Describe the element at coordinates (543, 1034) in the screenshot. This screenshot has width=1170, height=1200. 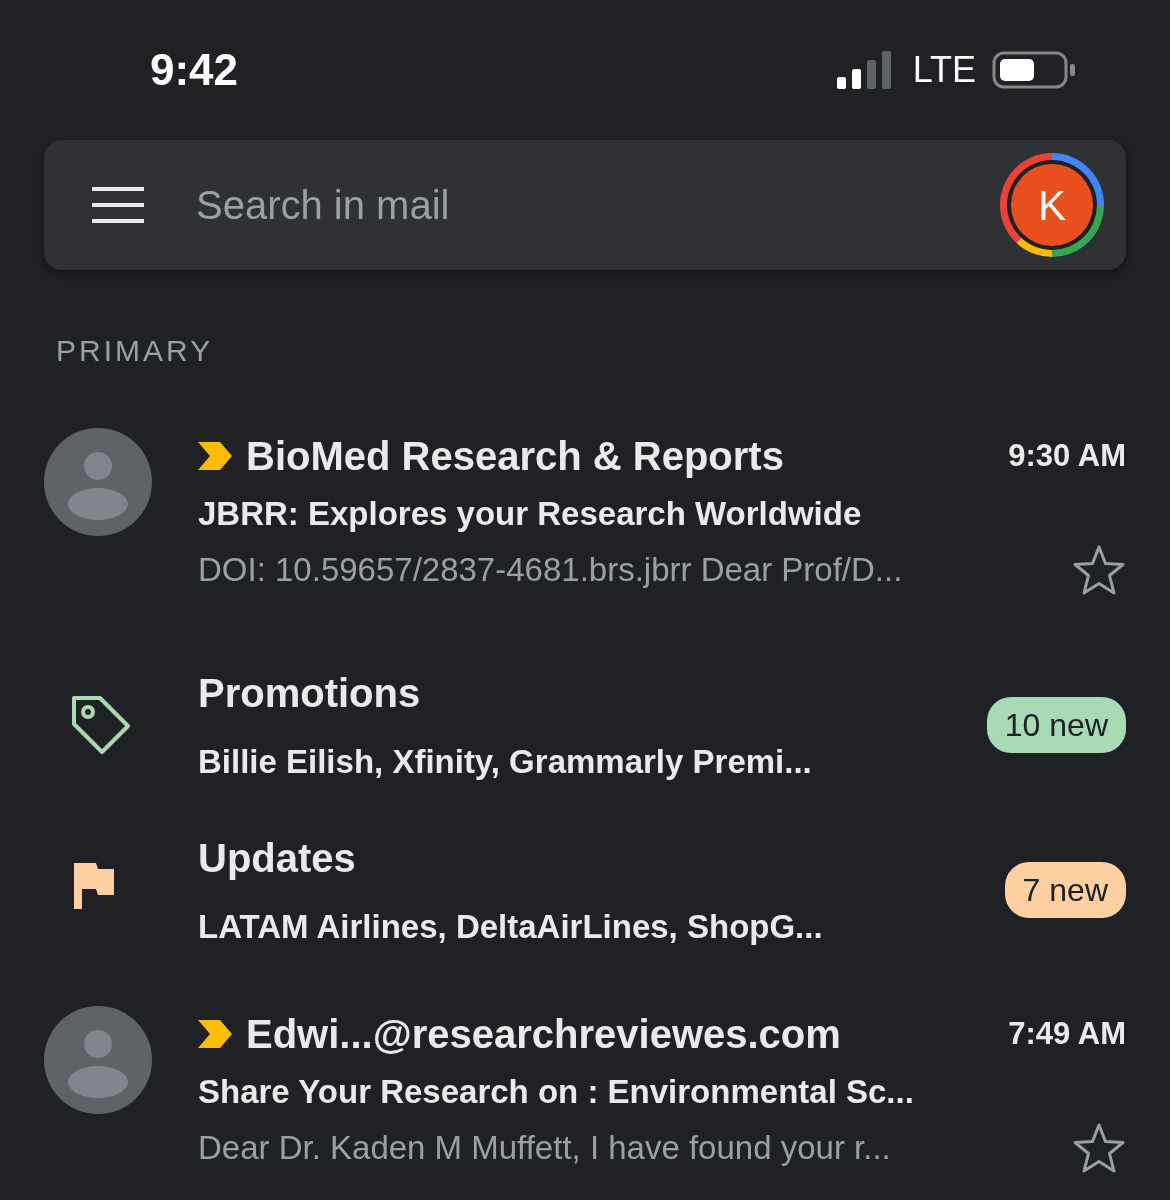
I see `sender-name: Edwi...@researchreviewes.com` at that location.